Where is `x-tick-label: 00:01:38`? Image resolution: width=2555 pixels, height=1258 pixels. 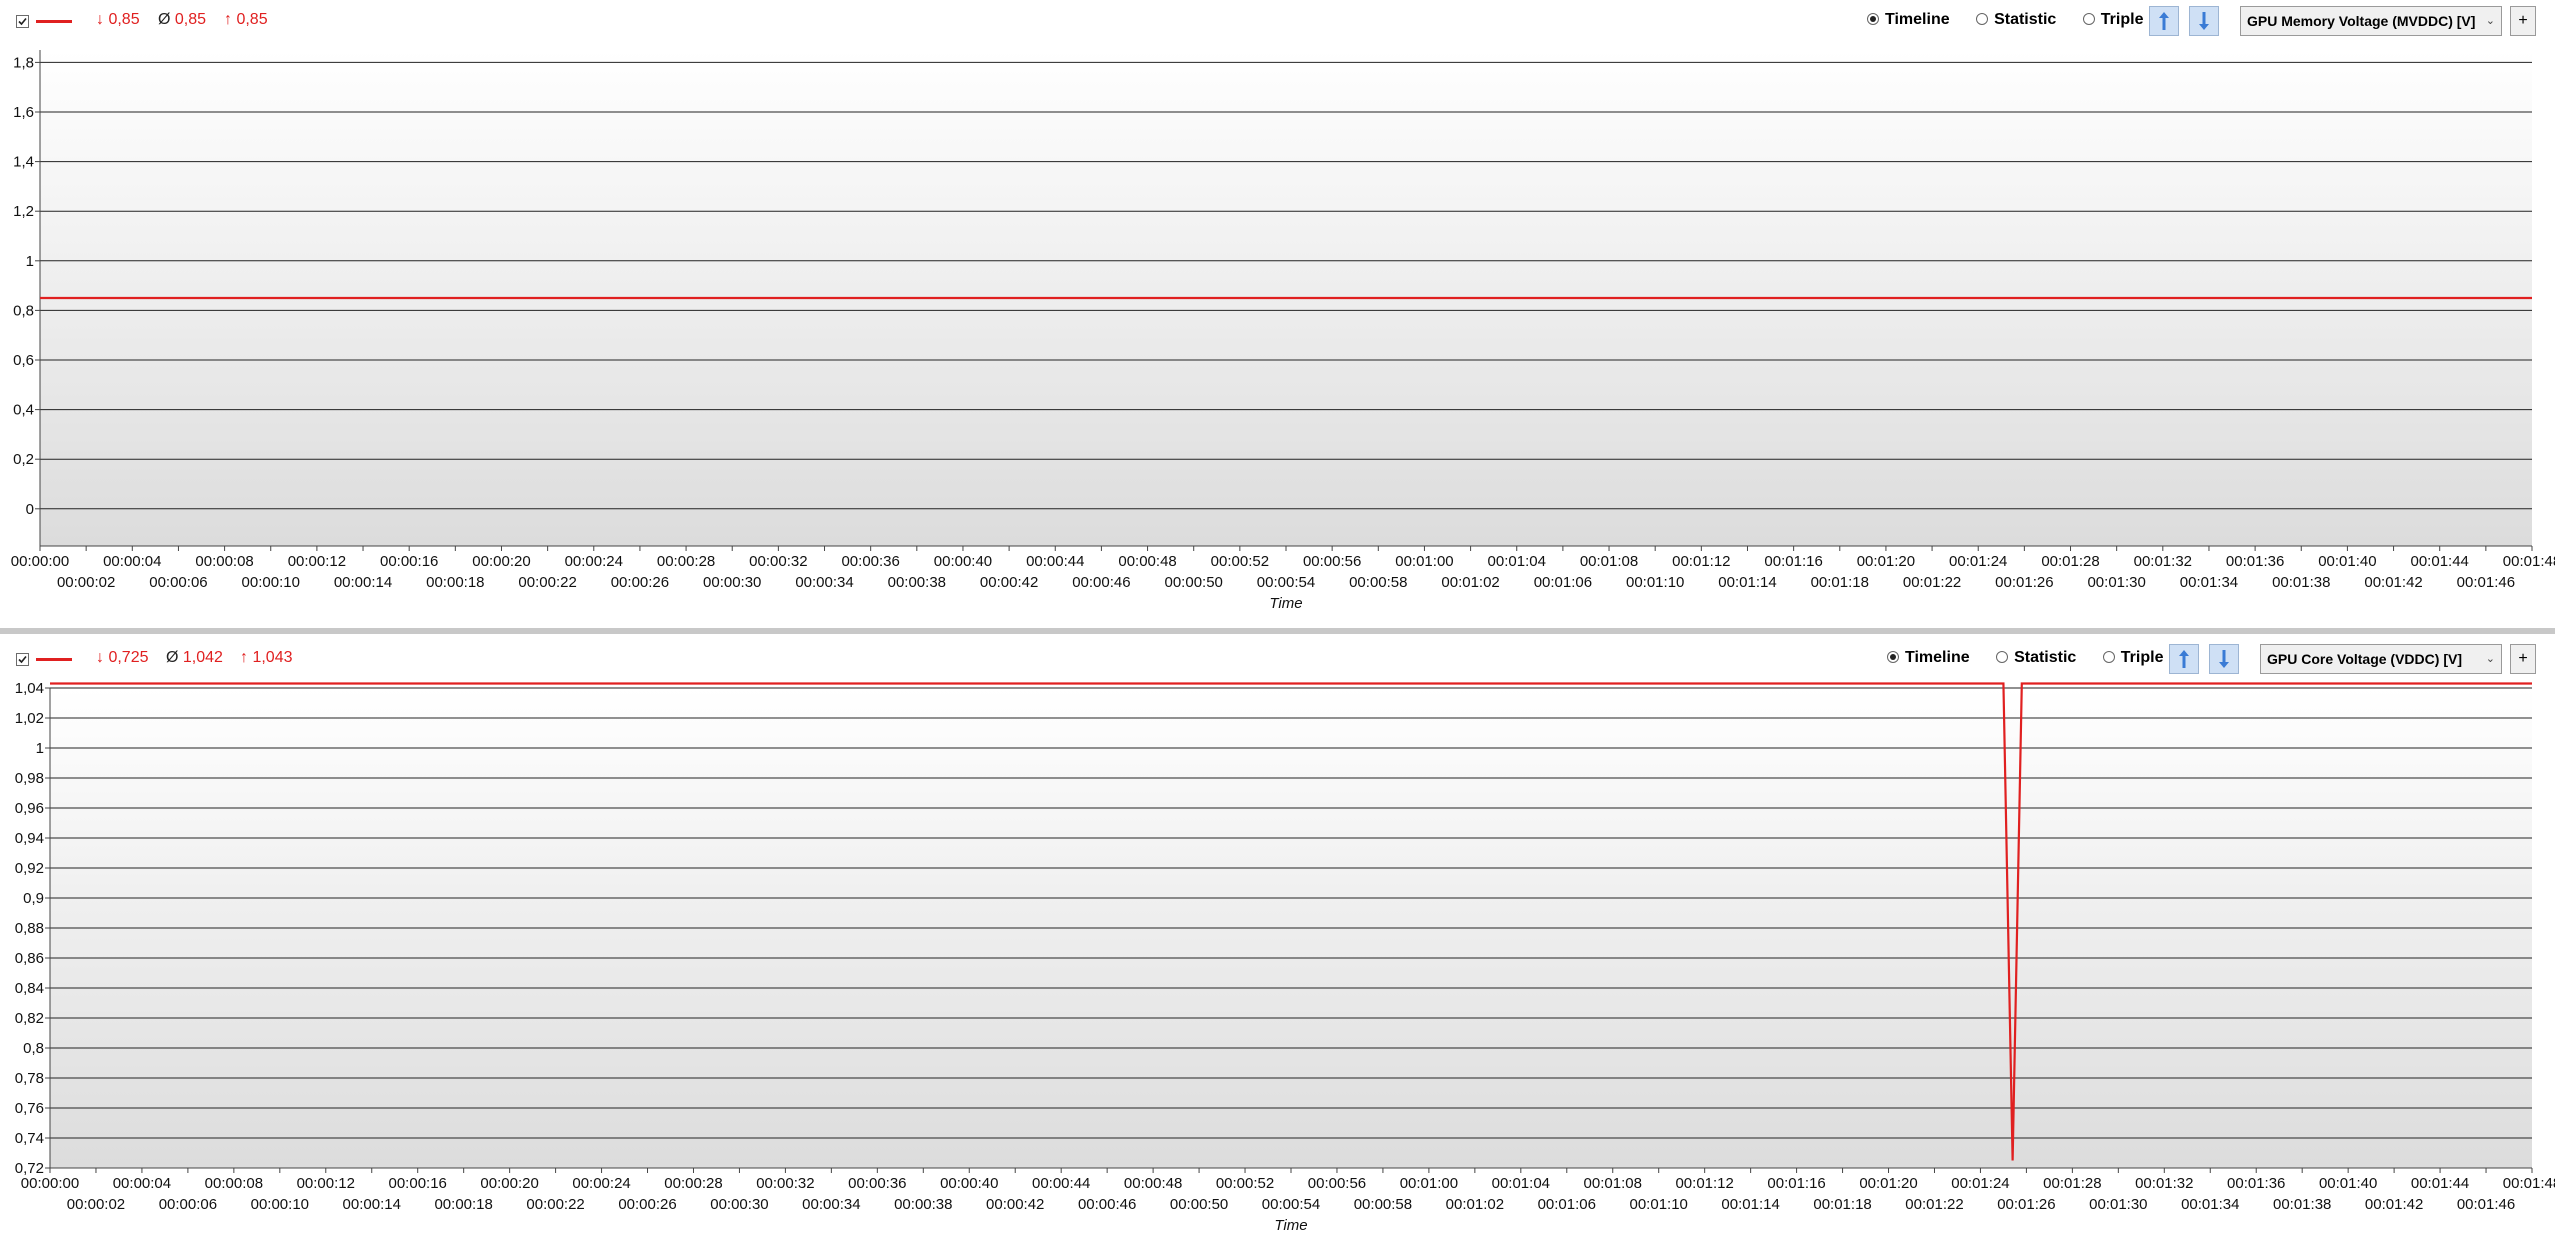
x-tick-label: 00:01:38 is located at coordinates (2302, 1204).